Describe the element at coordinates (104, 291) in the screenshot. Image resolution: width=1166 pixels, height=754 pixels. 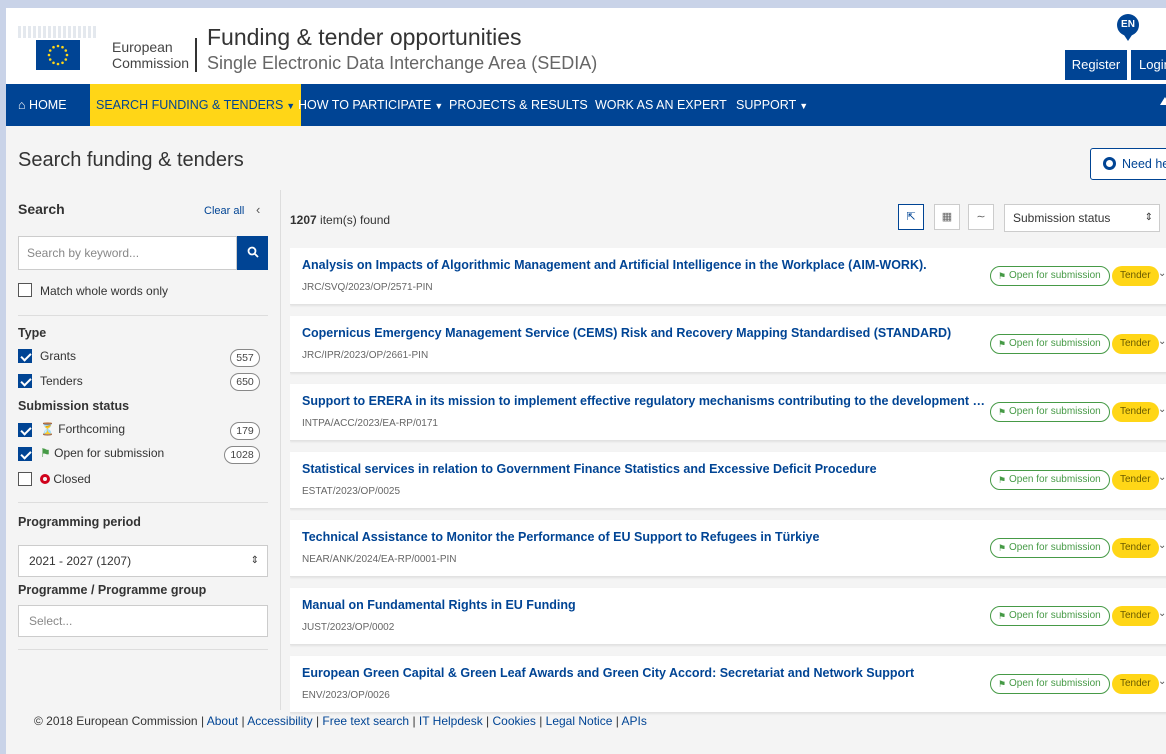
I see `match-whole-words-label: Match whole words only` at that location.